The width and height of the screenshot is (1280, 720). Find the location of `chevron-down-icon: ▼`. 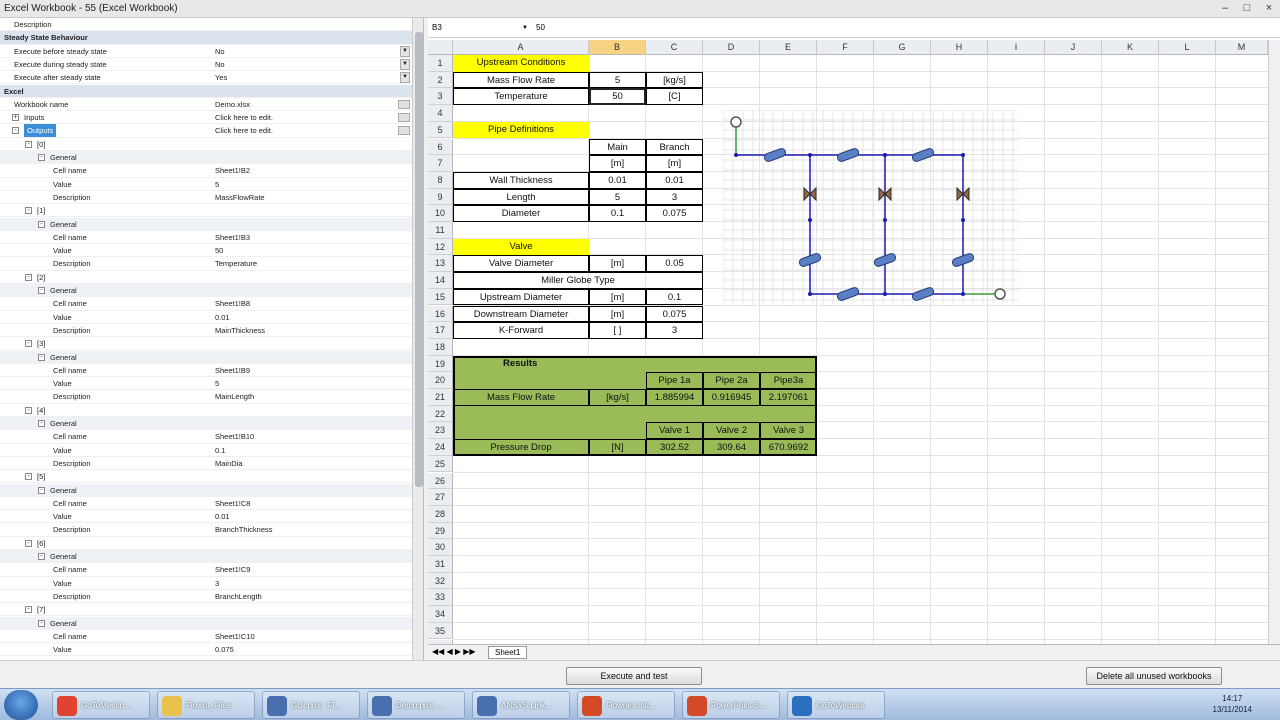

chevron-down-icon: ▼ is located at coordinates (525, 28).